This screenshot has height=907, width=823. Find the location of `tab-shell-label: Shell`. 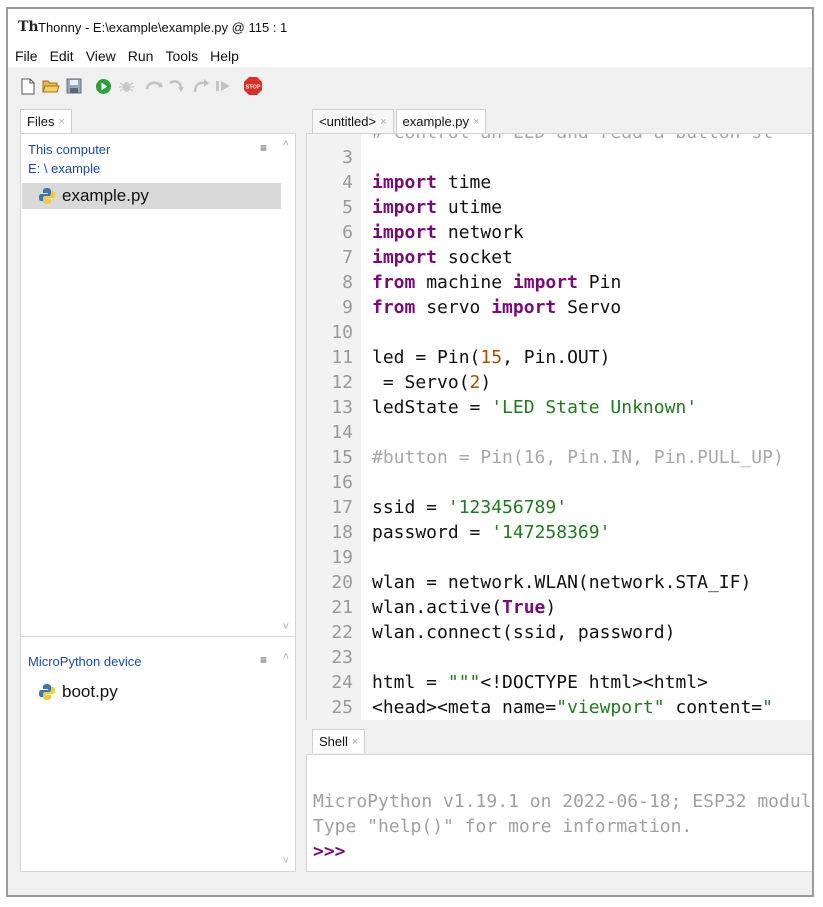

tab-shell-label: Shell is located at coordinates (333, 741).